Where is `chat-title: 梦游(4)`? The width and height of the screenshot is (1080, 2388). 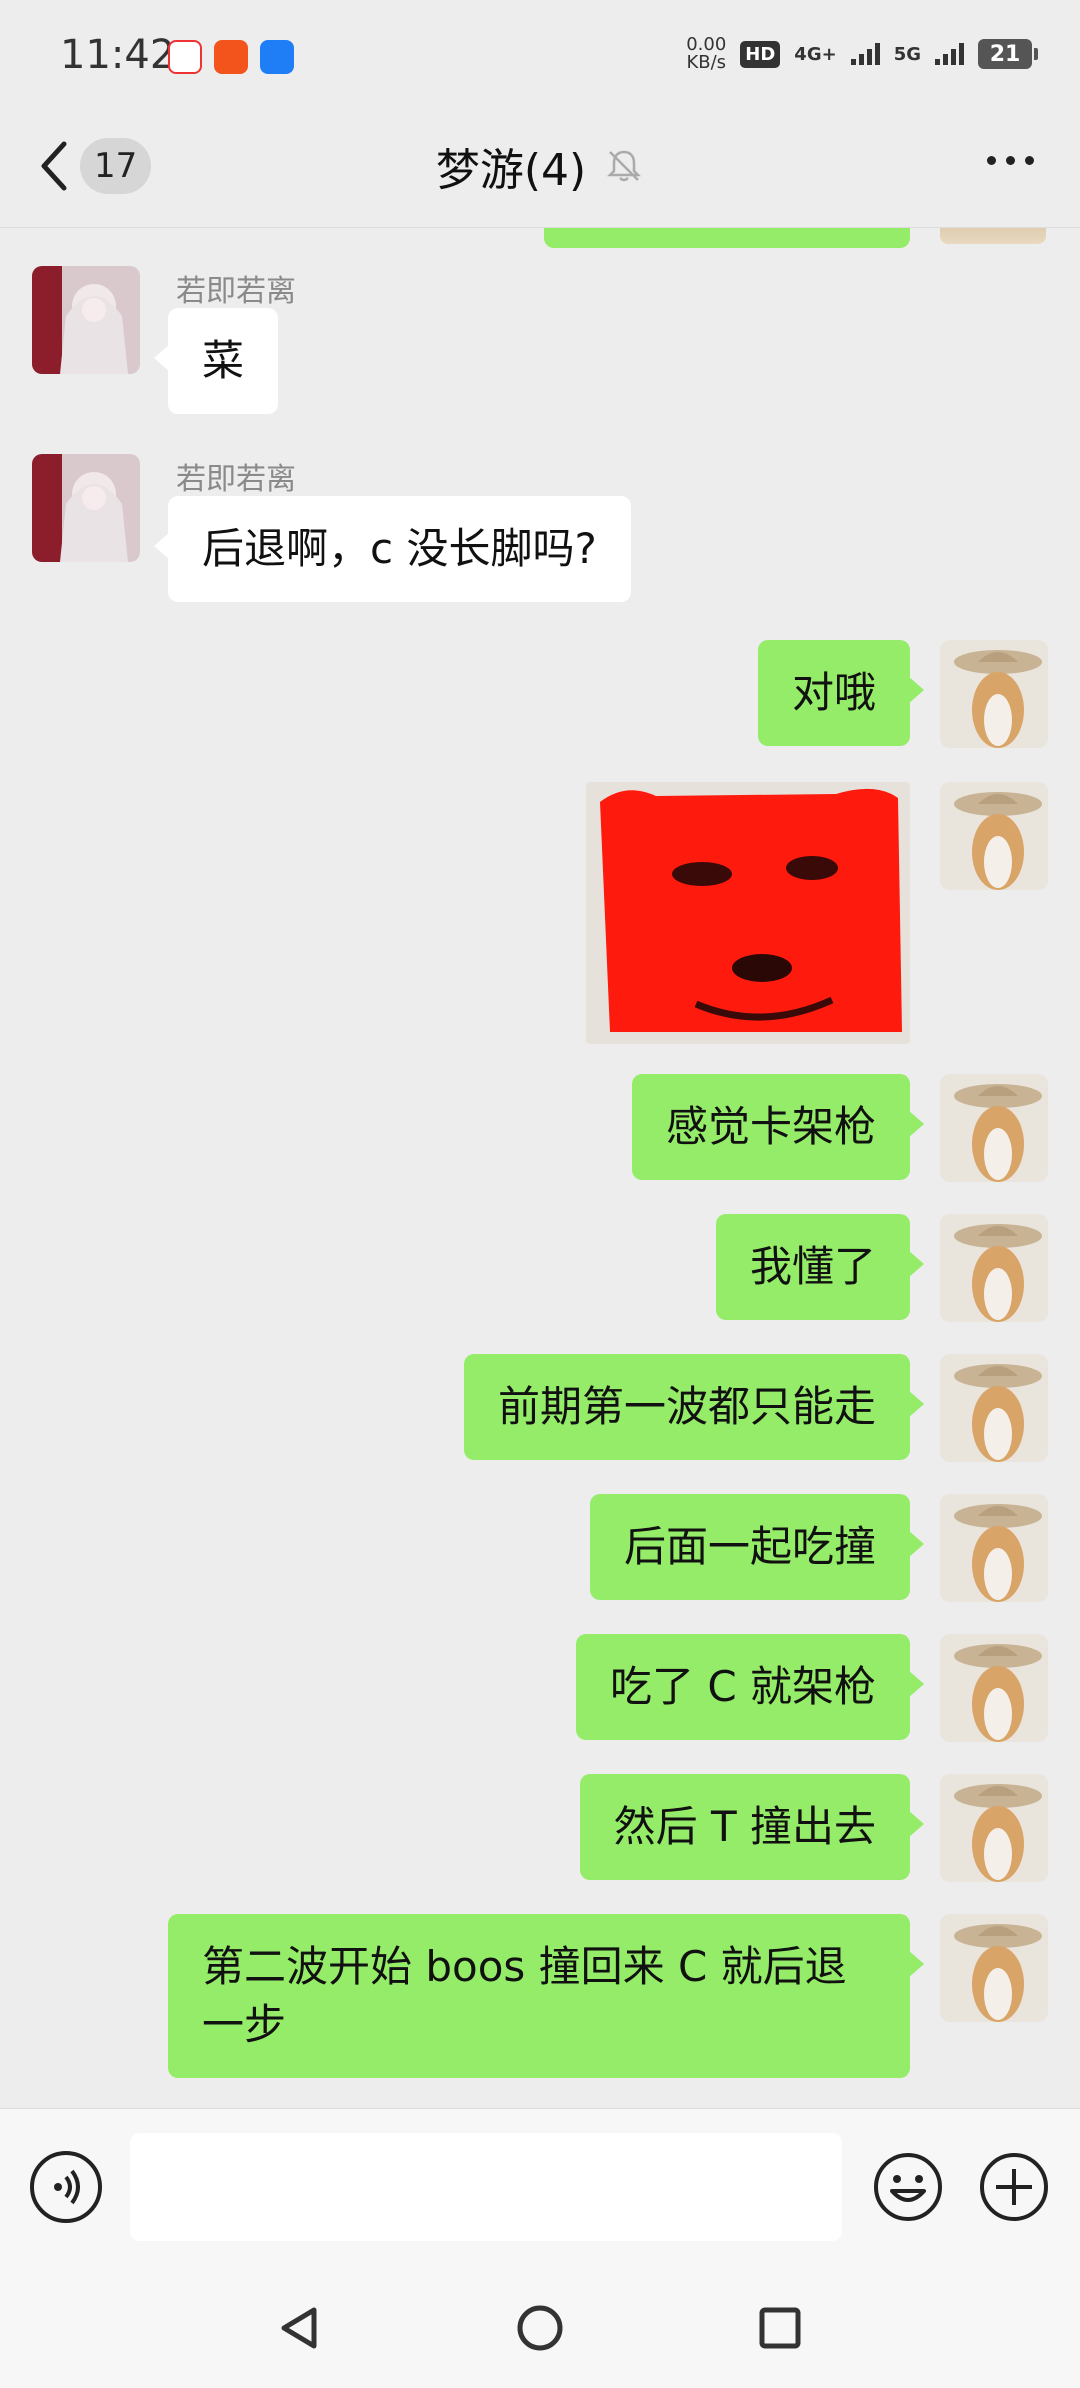 chat-title: 梦游(4) is located at coordinates (540, 166).